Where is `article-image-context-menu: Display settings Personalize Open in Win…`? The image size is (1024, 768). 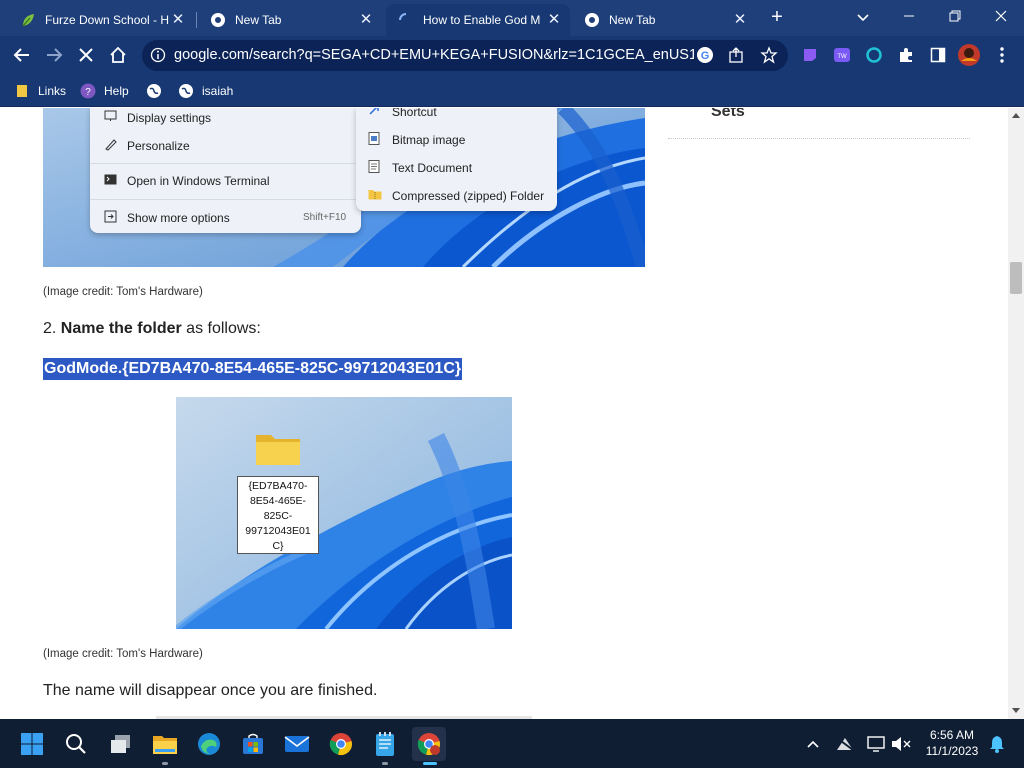 article-image-context-menu: Display settings Personalize Open in Win… is located at coordinates (344, 187).